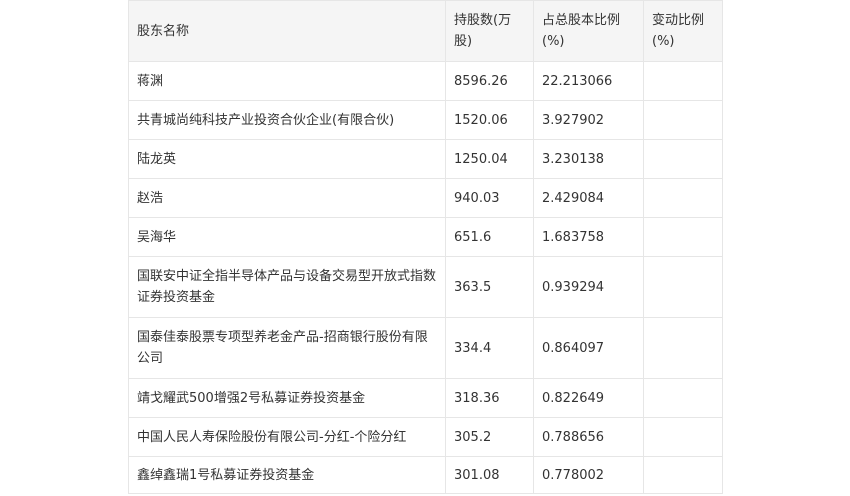 This screenshot has width=850, height=496. Describe the element at coordinates (287, 475) in the screenshot. I see `cell-shareholder-name: 鑫绰鑫瑞1号私募证券投资基金` at that location.